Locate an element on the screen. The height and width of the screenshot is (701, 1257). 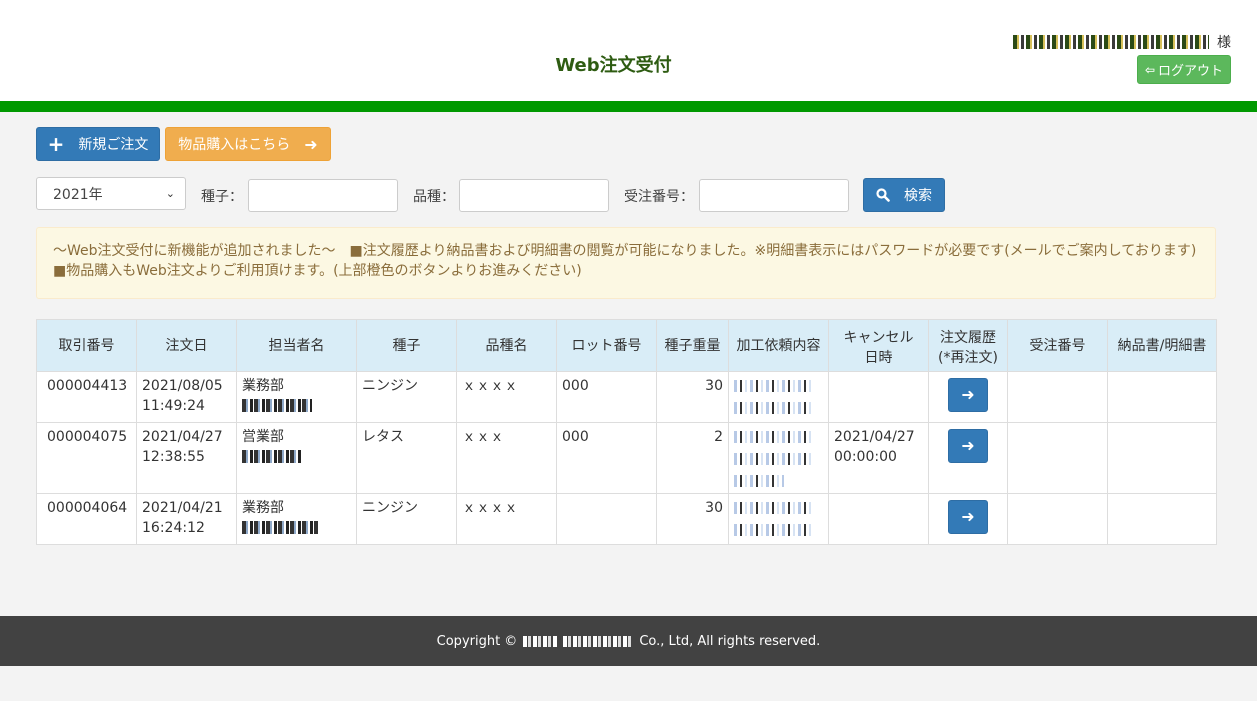
cell-txn-no: 000004413 is located at coordinates (86, 397).